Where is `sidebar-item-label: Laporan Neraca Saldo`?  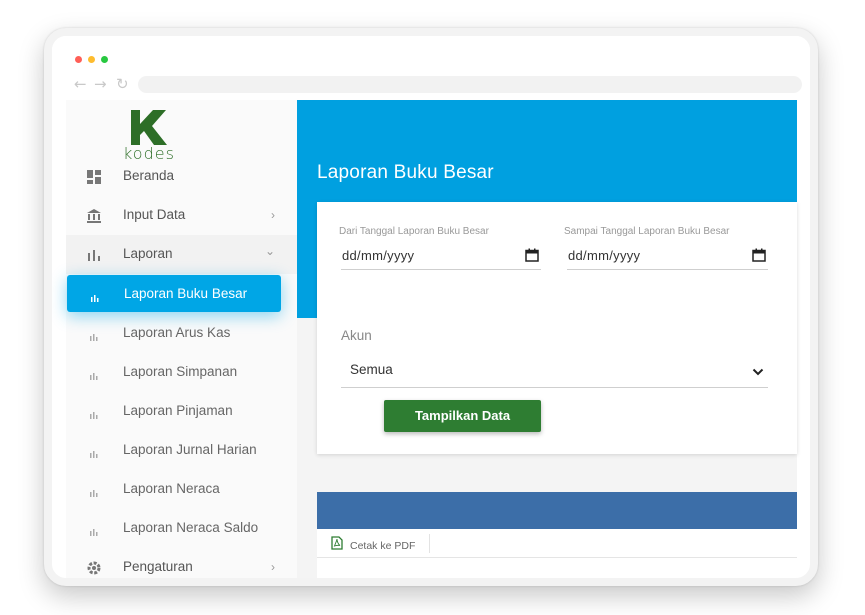 sidebar-item-label: Laporan Neraca Saldo is located at coordinates (191, 527).